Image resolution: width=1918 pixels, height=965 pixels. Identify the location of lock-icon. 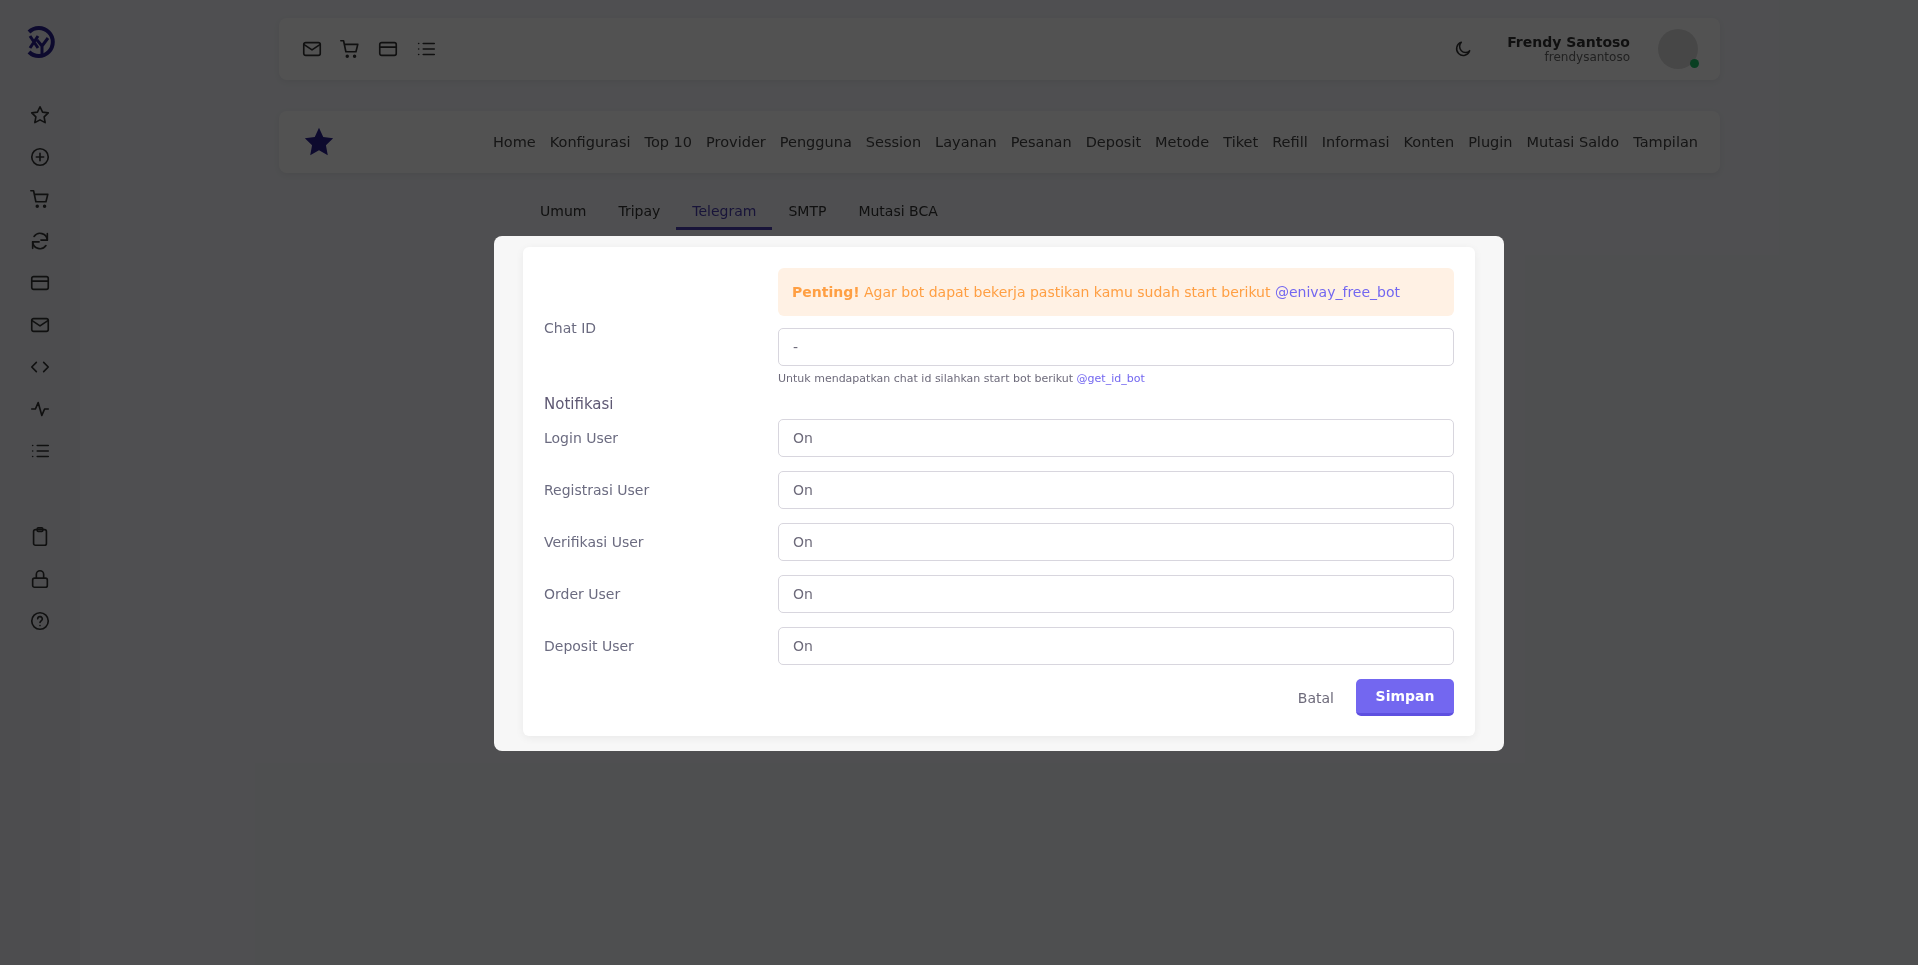
(40, 579).